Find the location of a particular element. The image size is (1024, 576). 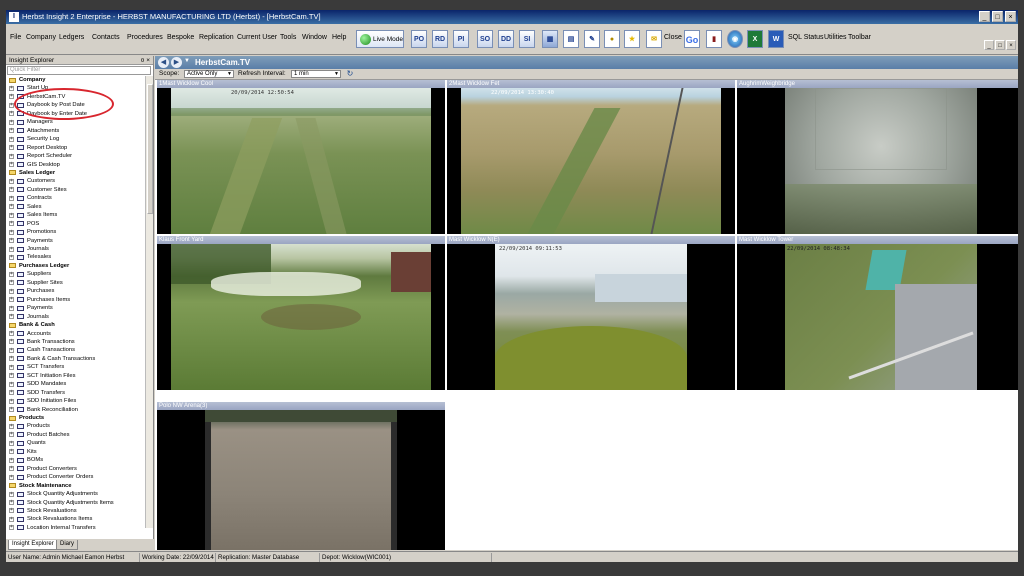

nav-dropdown-icon: ▼ is located at coordinates (187, 61).